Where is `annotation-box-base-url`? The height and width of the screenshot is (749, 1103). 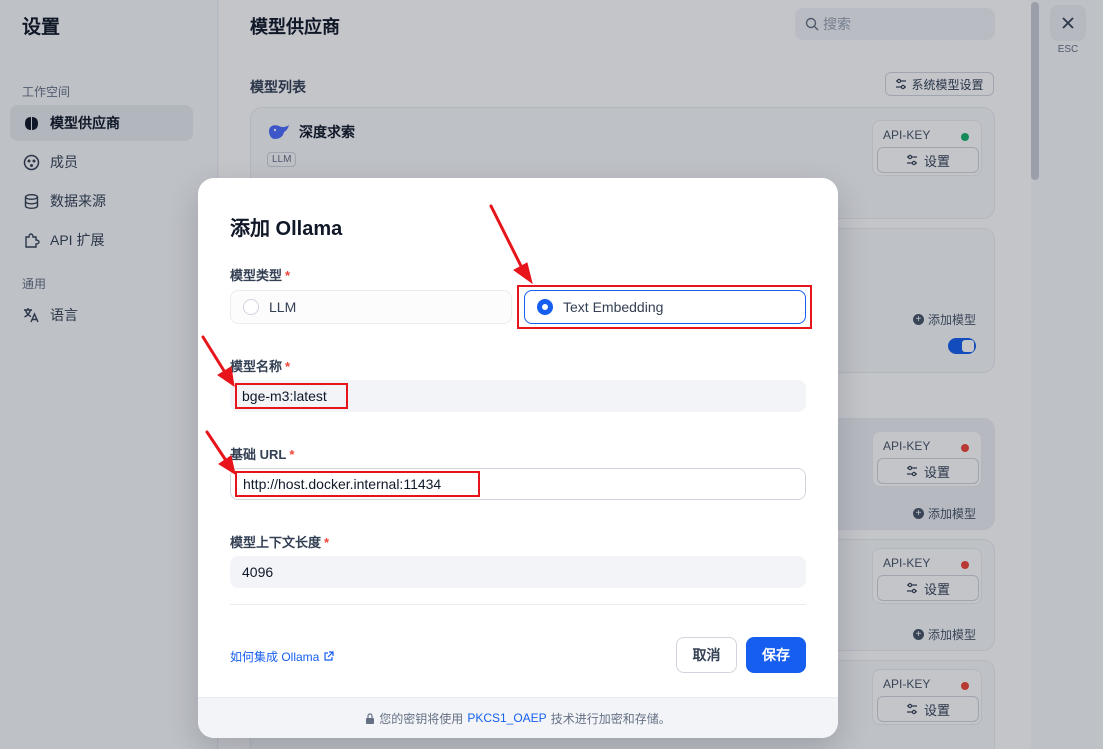 annotation-box-base-url is located at coordinates (357, 484).